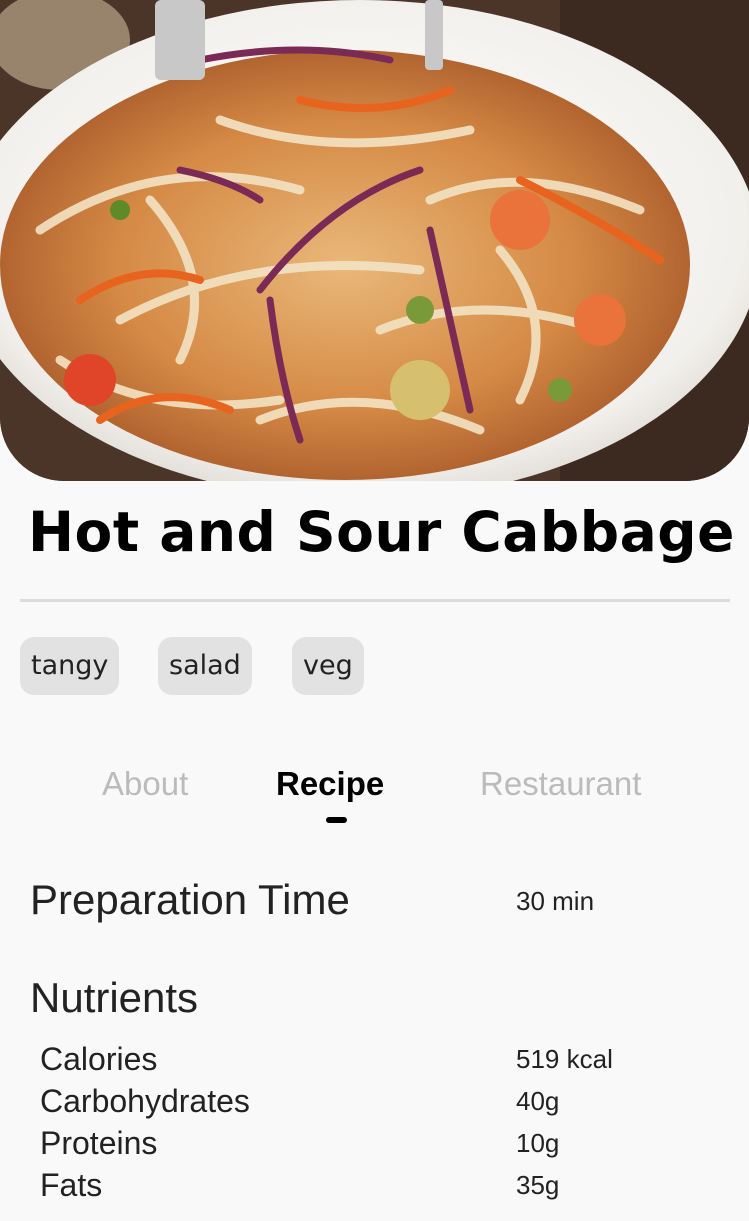  I want to click on nutrients-heading: Nutrients, so click(114, 997).